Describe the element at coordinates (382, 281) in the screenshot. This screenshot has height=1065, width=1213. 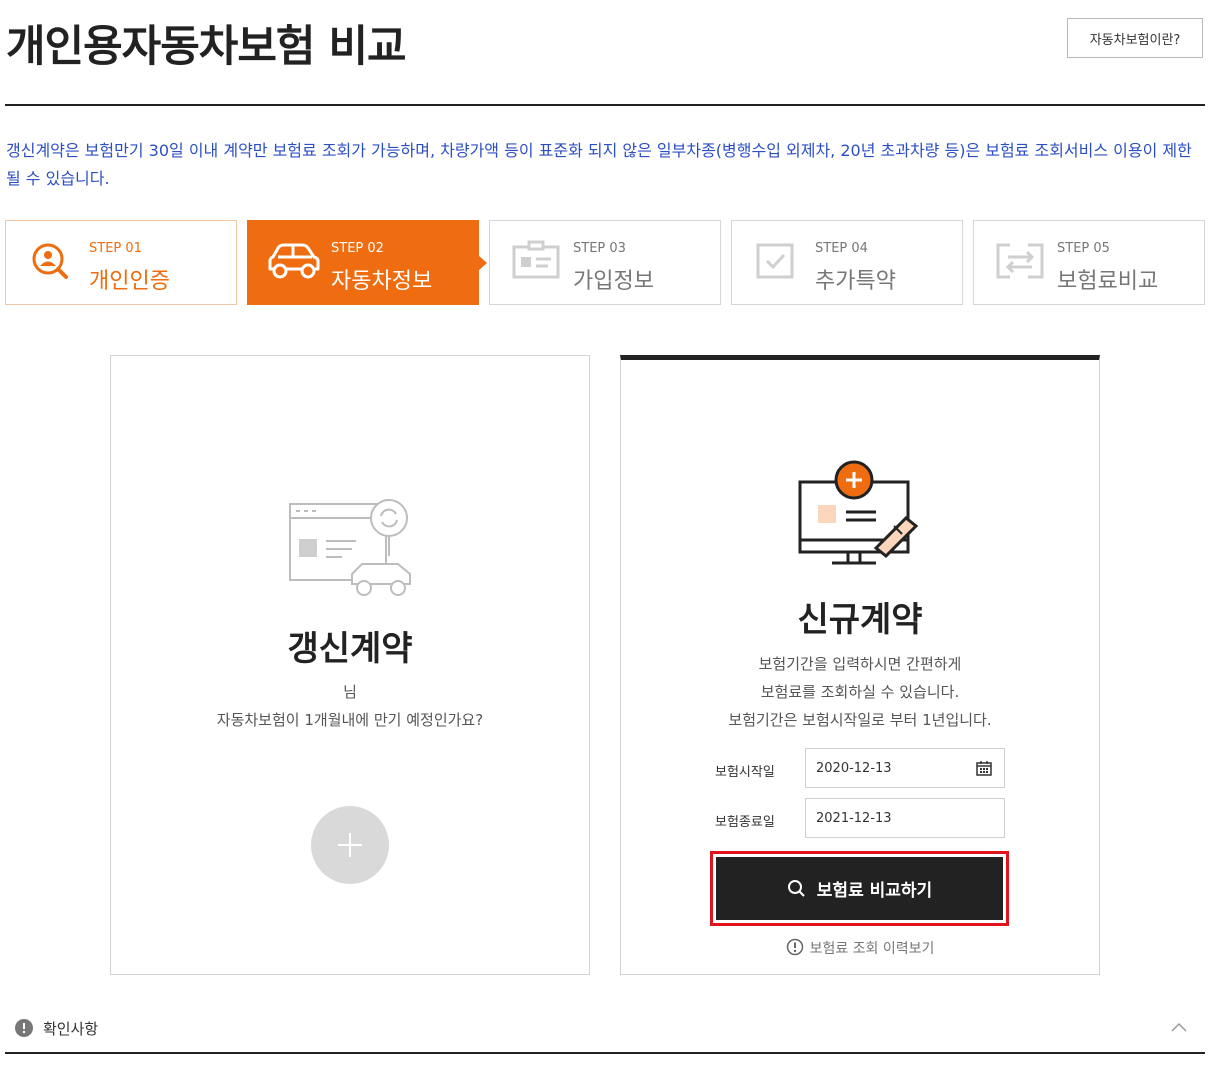
I see `step-2-label: 자동차정보` at that location.